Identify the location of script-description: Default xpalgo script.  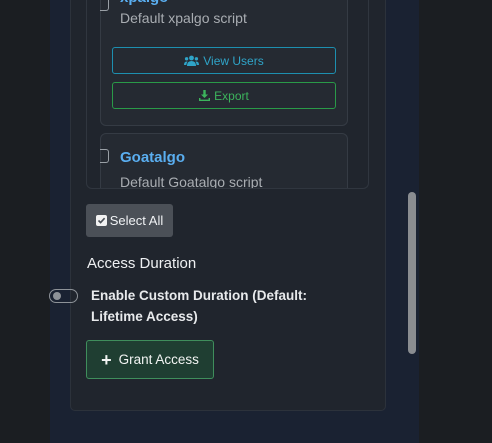
(183, 18).